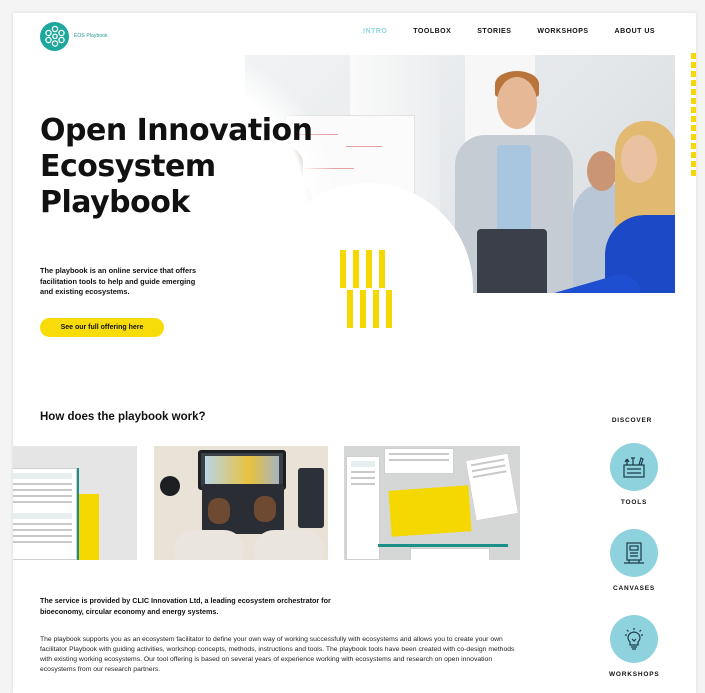 This screenshot has width=705, height=693. Describe the element at coordinates (634, 674) in the screenshot. I see `discover-workshops-label: WORKSHOPS` at that location.